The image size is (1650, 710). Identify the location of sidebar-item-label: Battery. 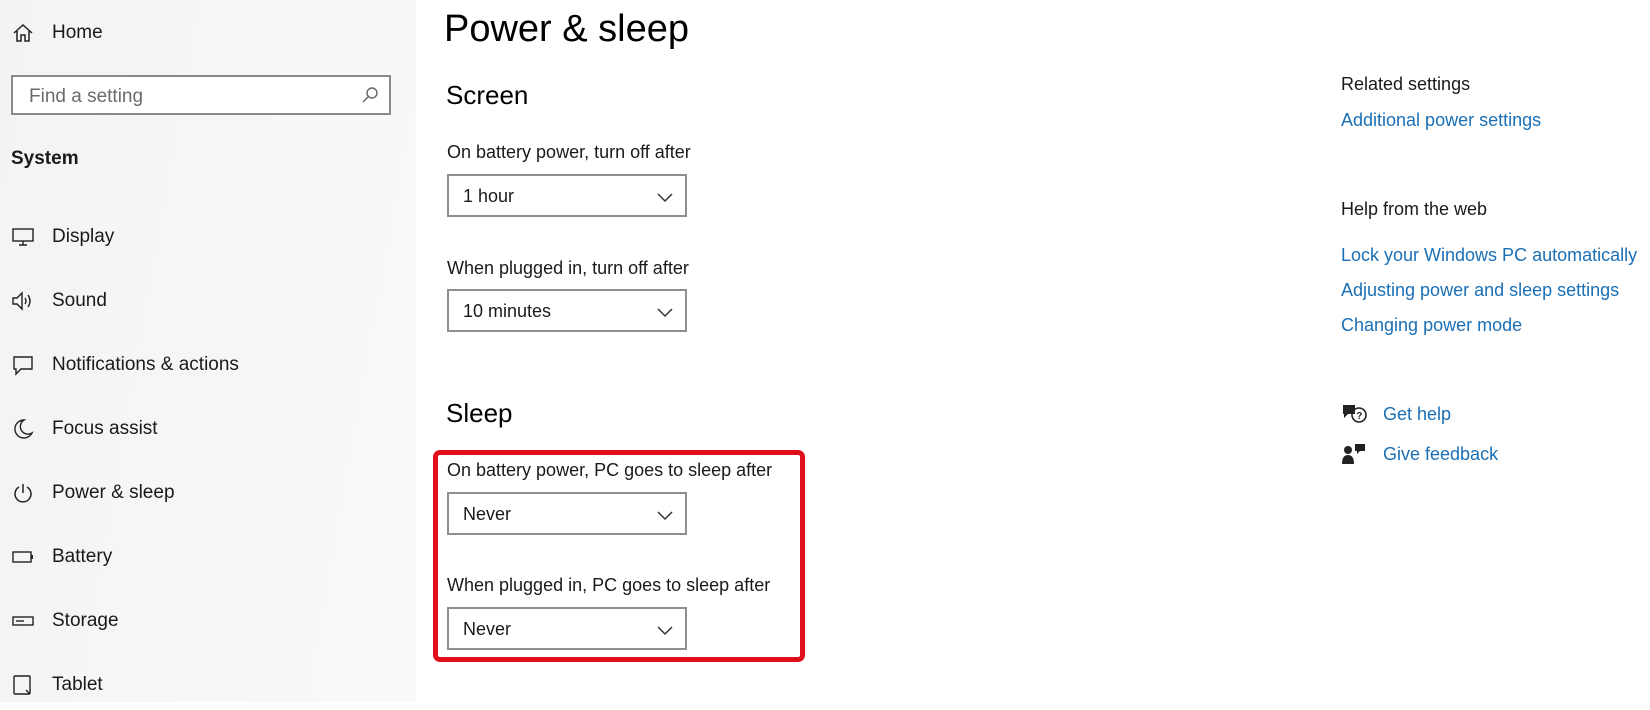
(82, 556).